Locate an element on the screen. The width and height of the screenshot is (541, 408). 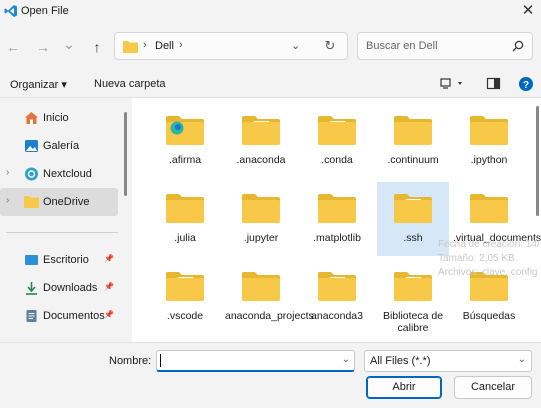
folder-item: .afirma is located at coordinates (185, 141).